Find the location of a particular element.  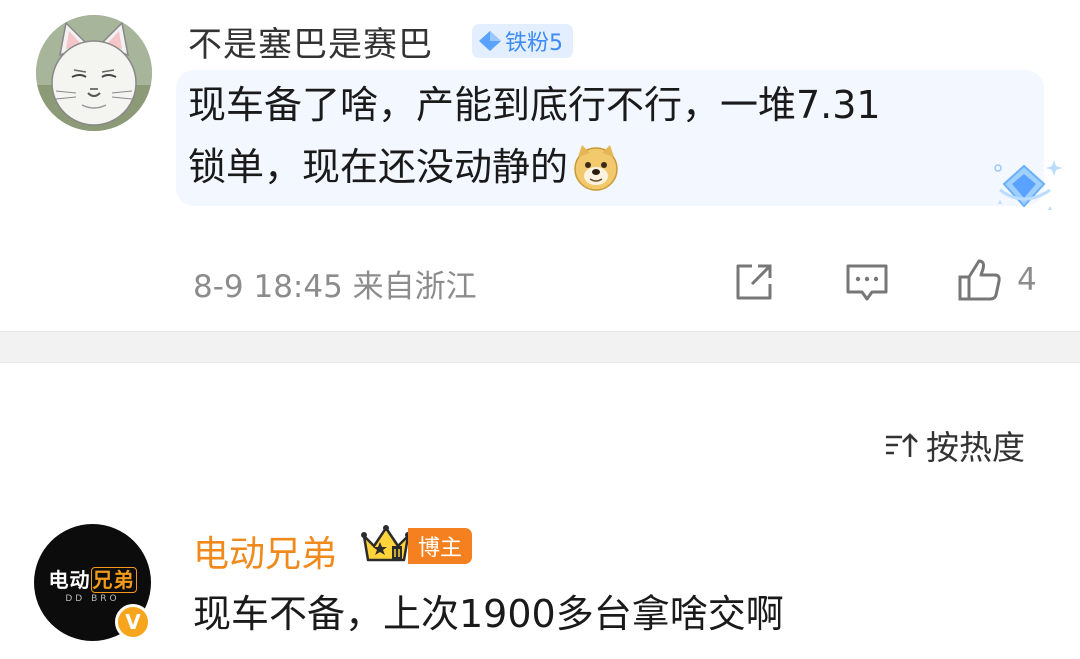

badge-label: 铁粉5 is located at coordinates (534, 43).